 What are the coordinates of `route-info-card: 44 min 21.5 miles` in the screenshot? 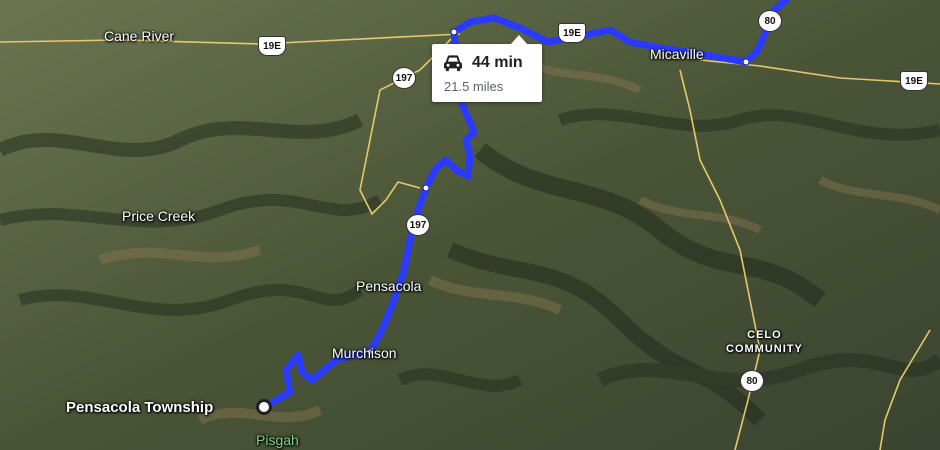 It's located at (487, 68).